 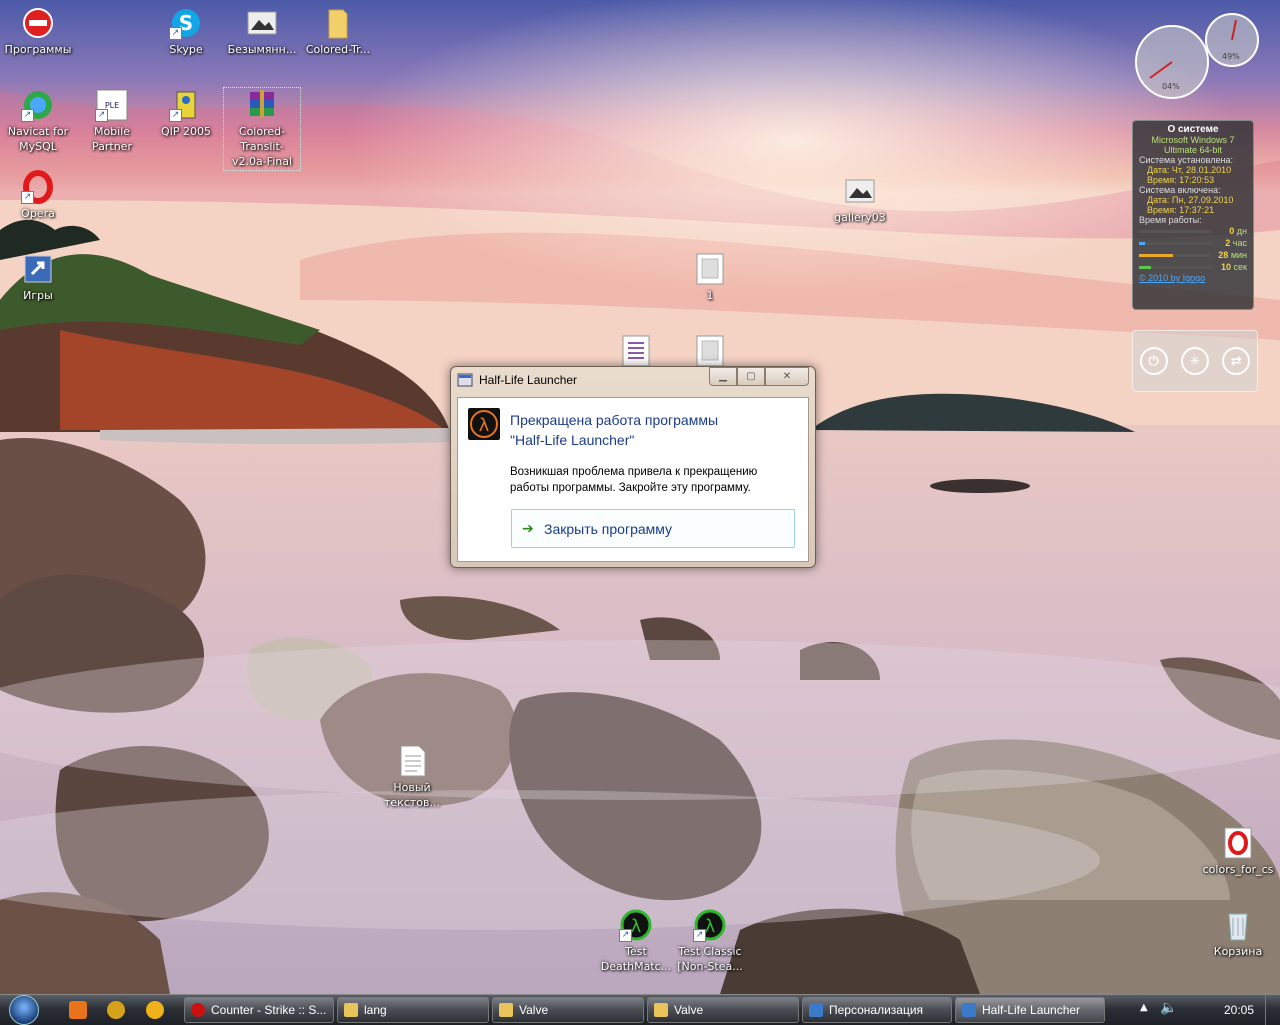 I want to click on desktop-icon-1: 1, so click(x=710, y=277).